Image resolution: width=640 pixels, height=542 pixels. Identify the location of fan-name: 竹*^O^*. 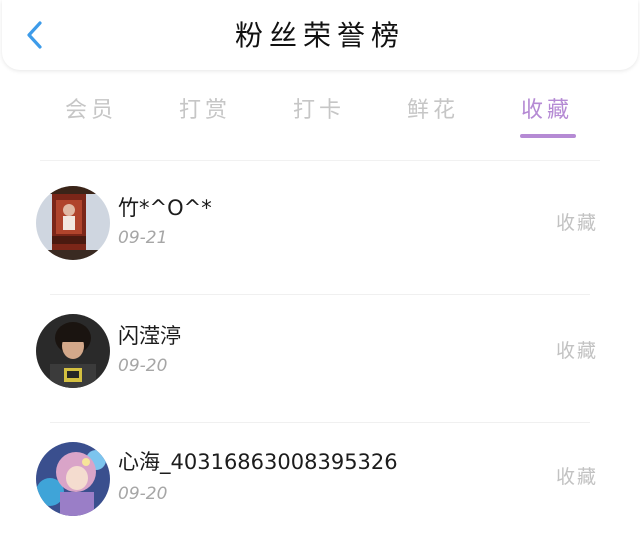
(165, 208).